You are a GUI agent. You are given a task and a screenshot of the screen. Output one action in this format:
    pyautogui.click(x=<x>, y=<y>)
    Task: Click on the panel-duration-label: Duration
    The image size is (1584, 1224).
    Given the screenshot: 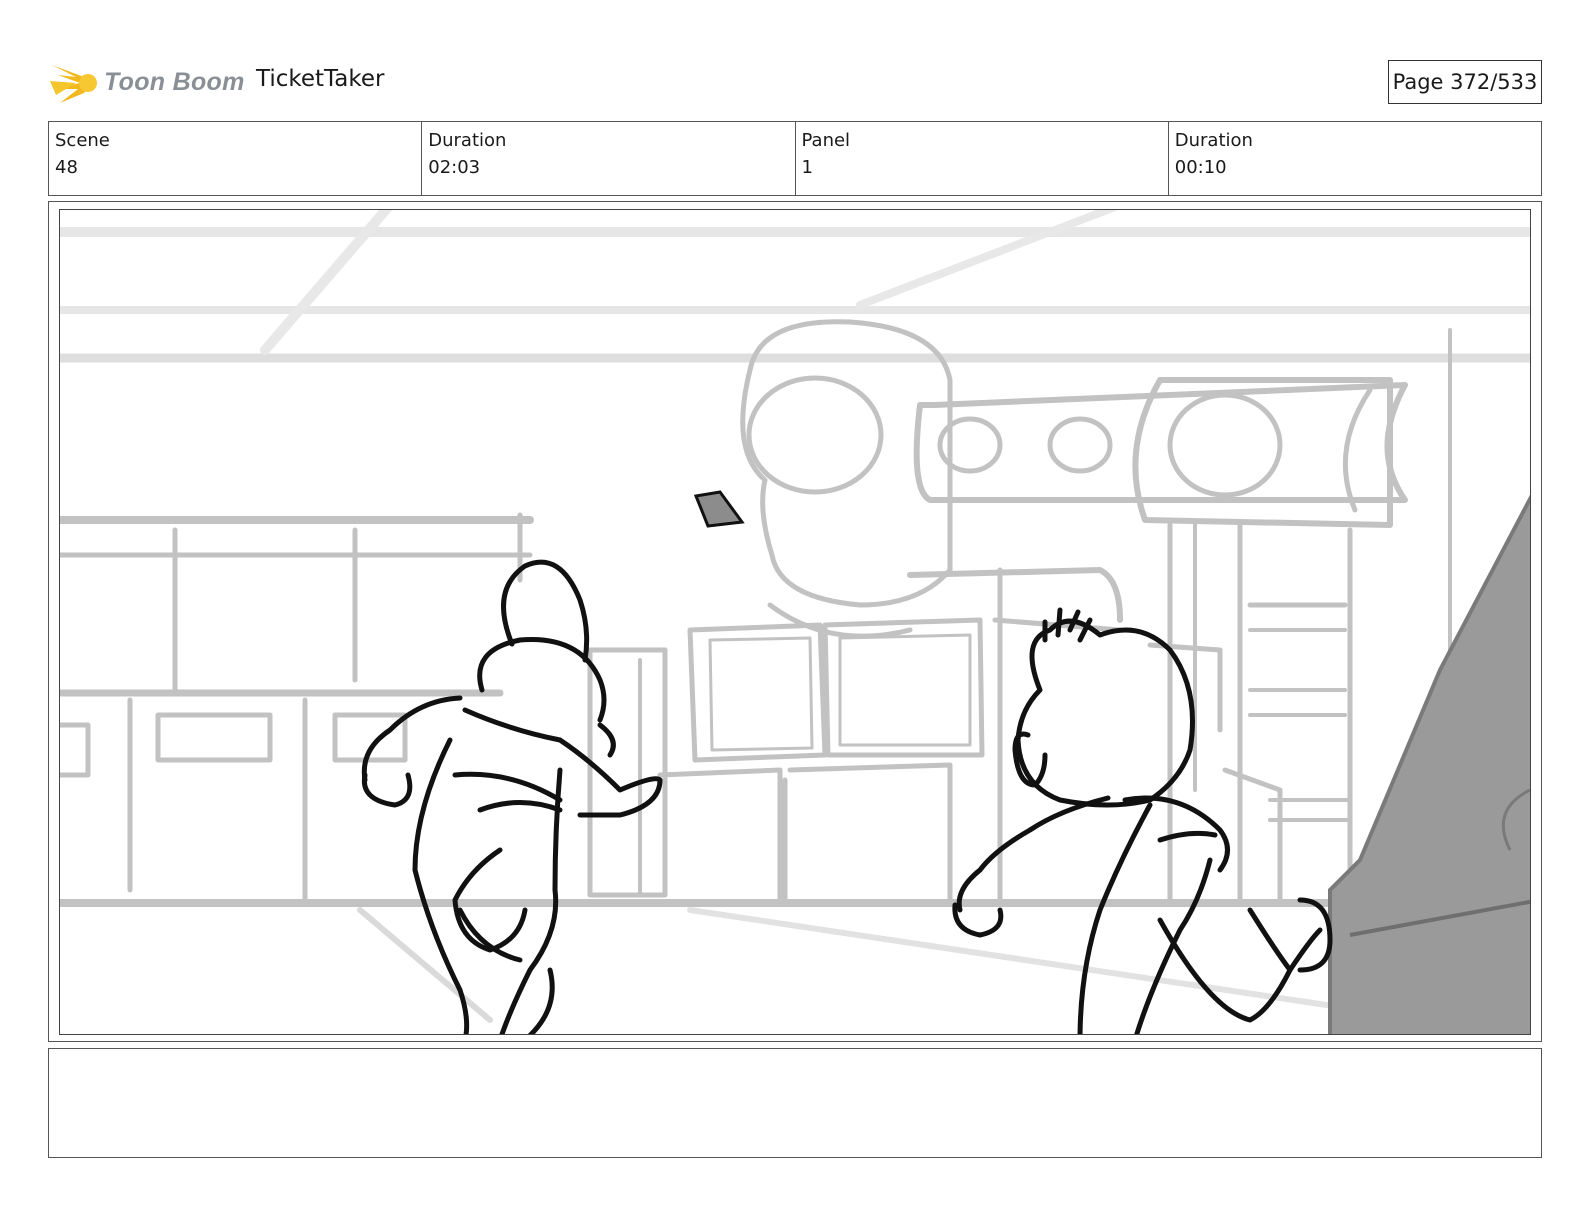 What is the action you would take?
    pyautogui.click(x=1213, y=140)
    